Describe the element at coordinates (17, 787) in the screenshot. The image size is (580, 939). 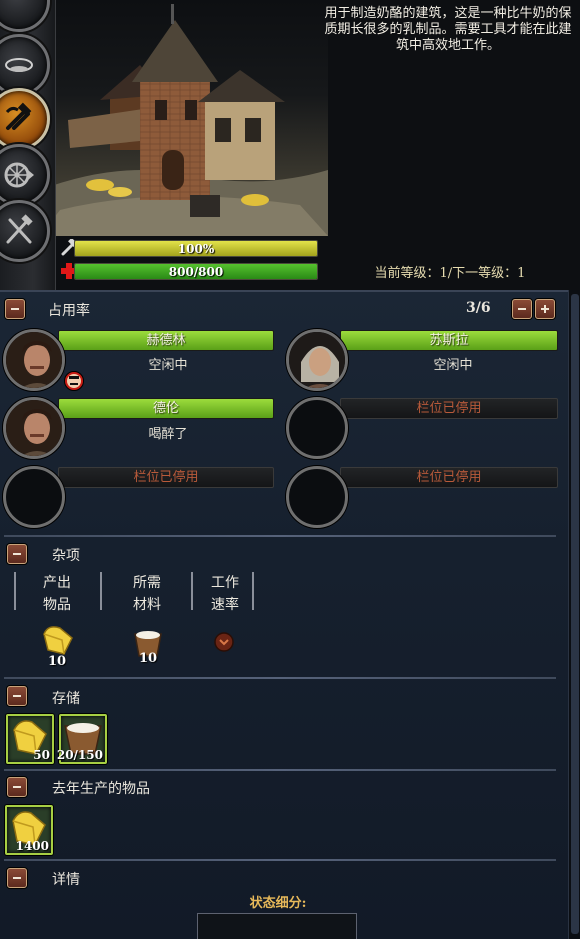
I see `collapse-last-year-button` at that location.